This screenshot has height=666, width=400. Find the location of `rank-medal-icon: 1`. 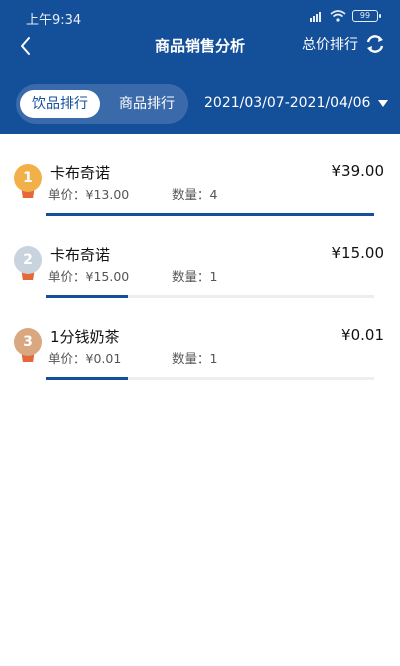

rank-medal-icon: 1 is located at coordinates (28, 182).